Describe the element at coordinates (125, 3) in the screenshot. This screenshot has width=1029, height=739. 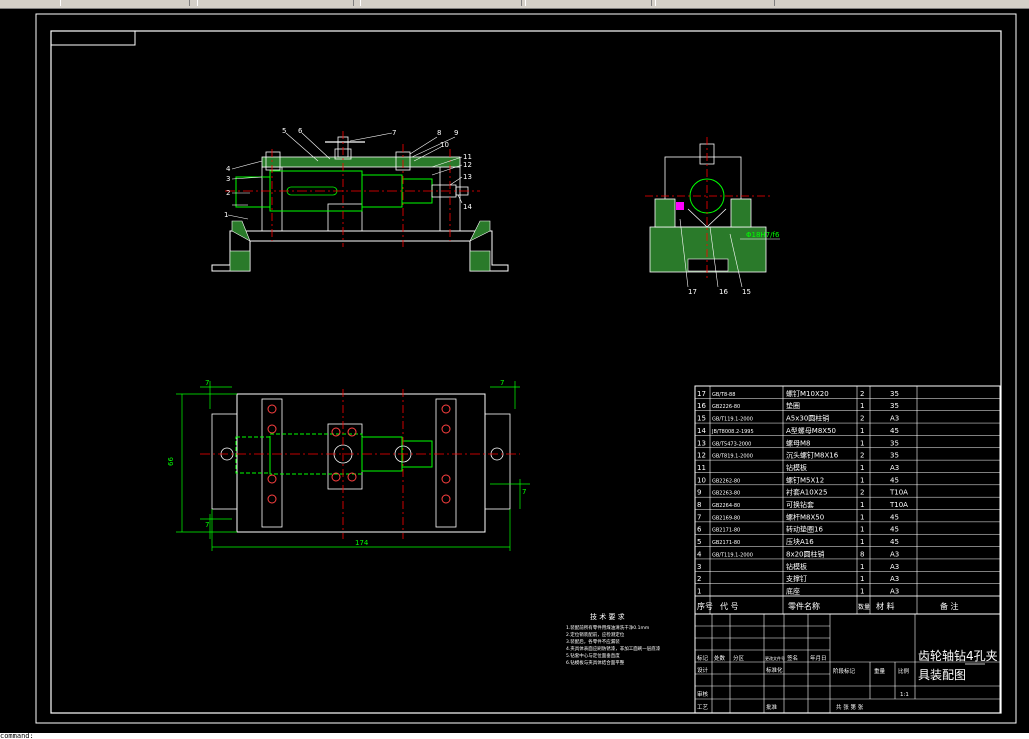
I see `toolbar-dropdown-layer` at that location.